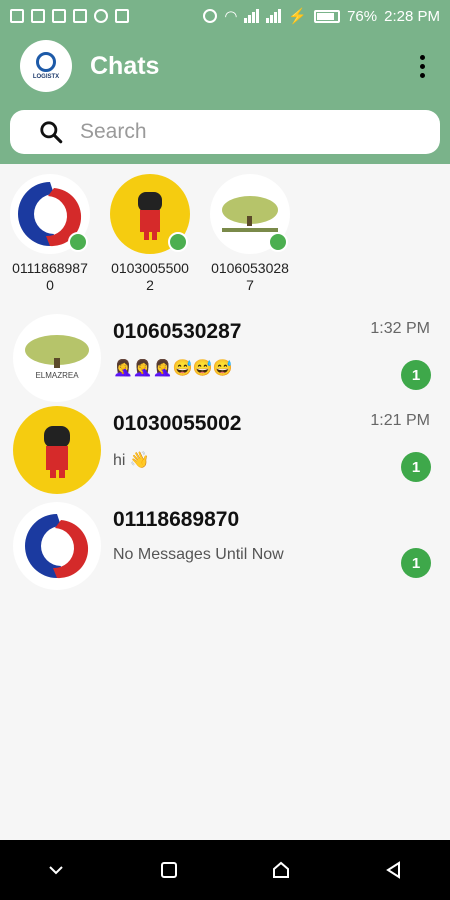 The width and height of the screenshot is (450, 900). What do you see at coordinates (400, 328) in the screenshot?
I see `chat-time: 1:32 PM` at bounding box center [400, 328].